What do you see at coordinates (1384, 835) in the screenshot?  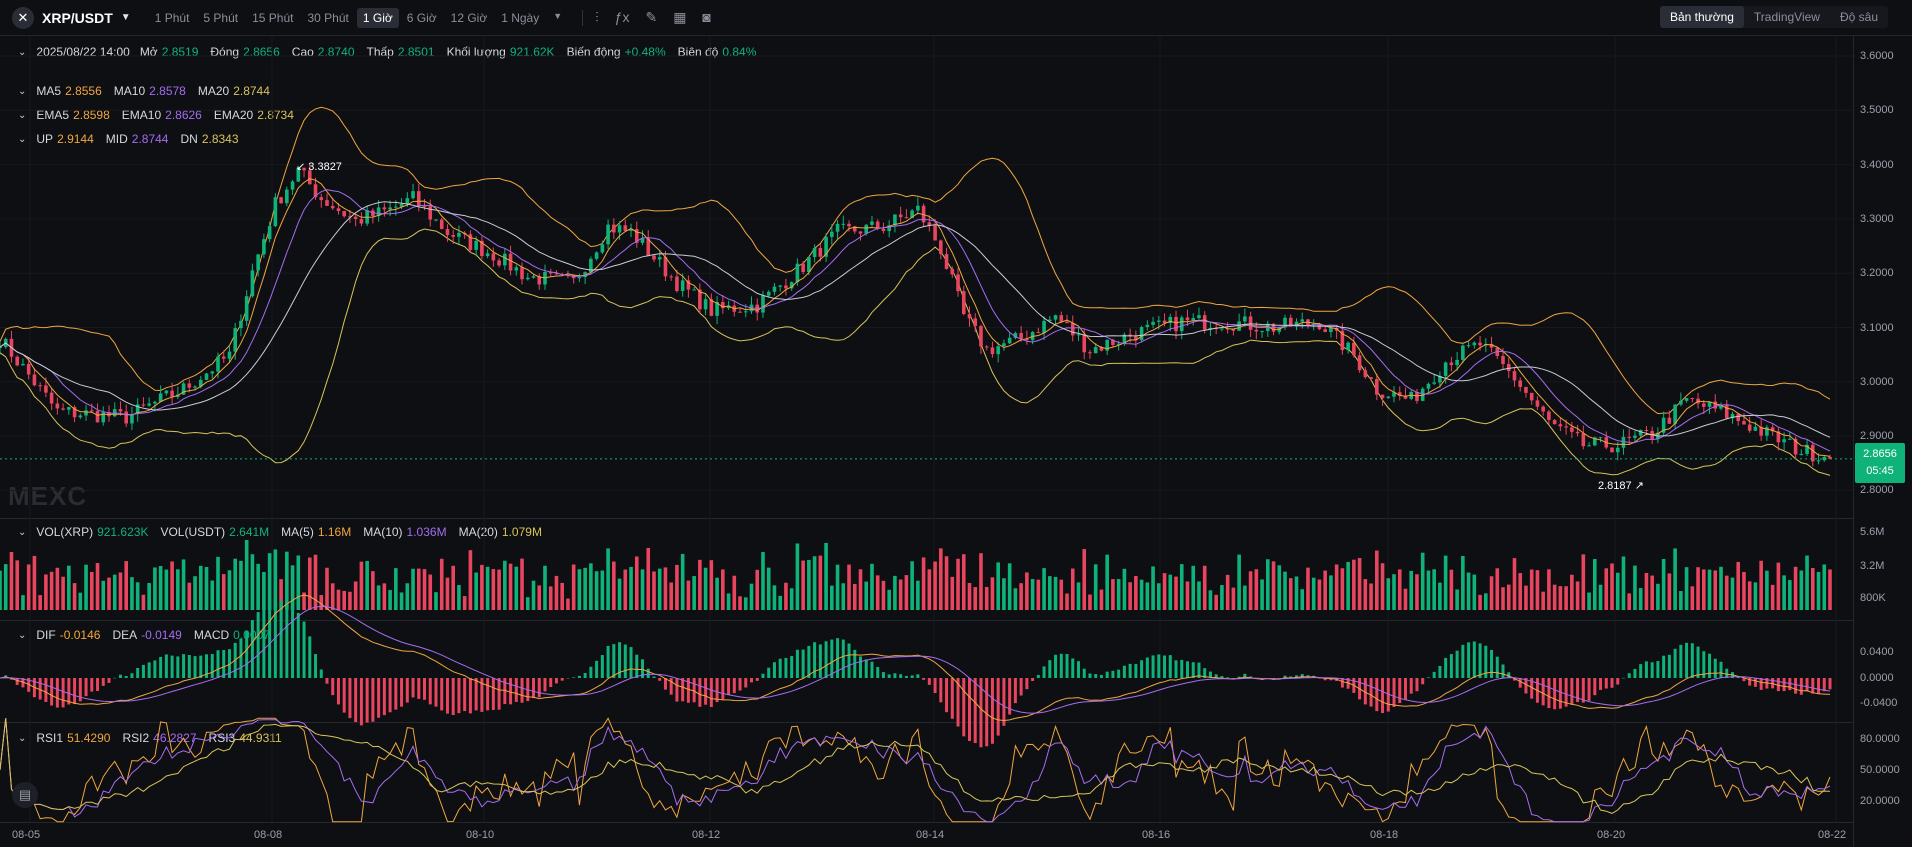 I see `date-tick: 08-18` at bounding box center [1384, 835].